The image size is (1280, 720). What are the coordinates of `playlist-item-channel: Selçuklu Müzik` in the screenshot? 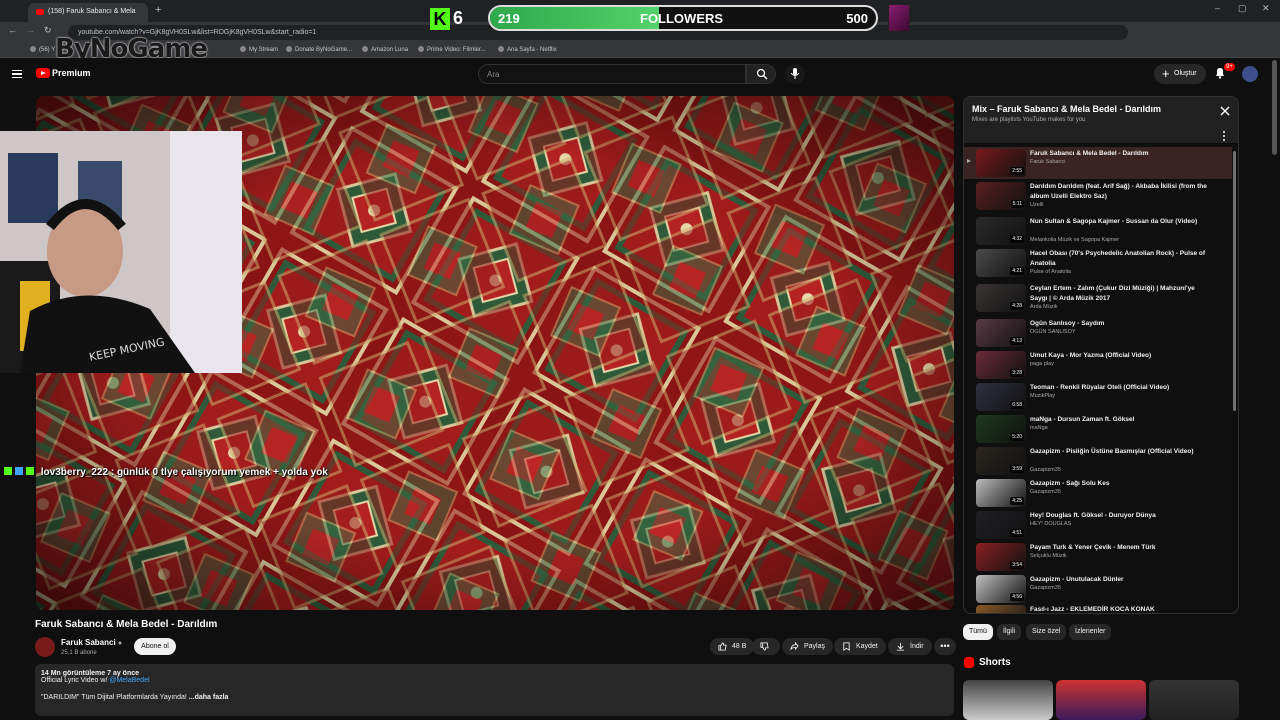 It's located at (1048, 556).